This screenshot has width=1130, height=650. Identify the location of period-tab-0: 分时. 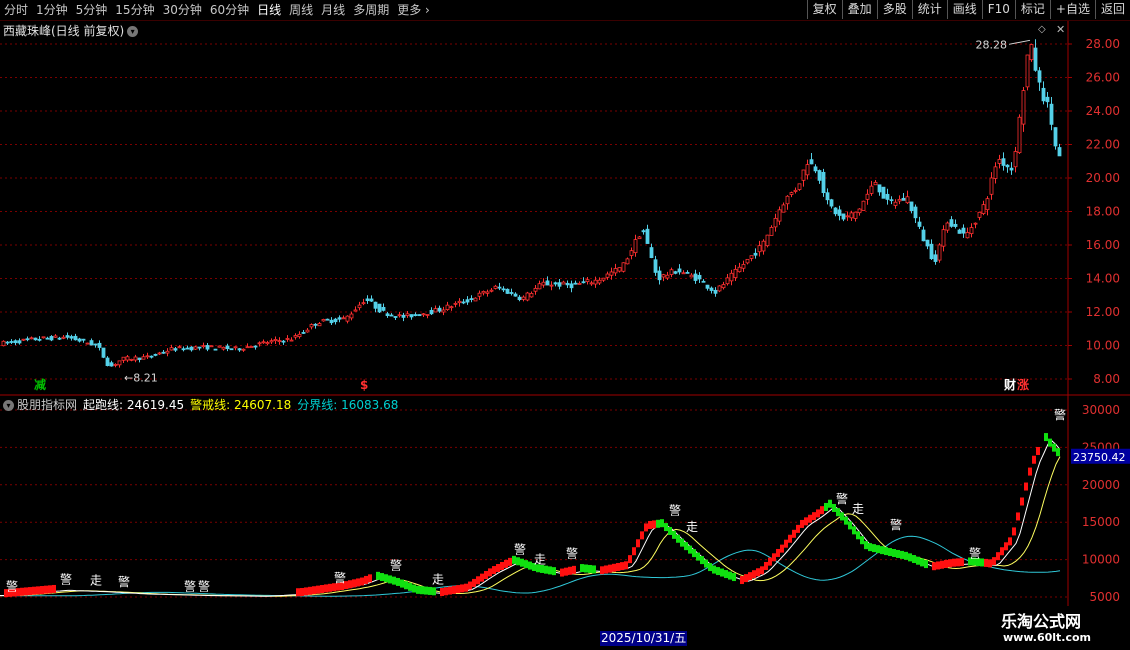
(16, 10).